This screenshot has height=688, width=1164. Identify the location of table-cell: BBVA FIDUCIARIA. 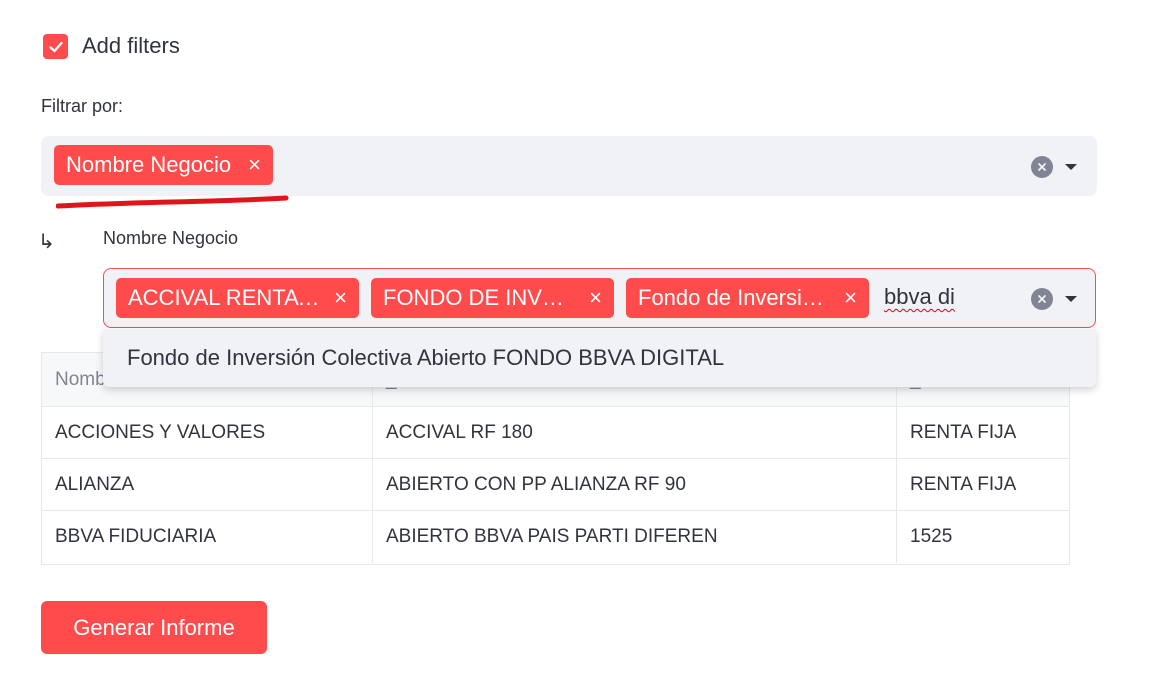
(207, 537).